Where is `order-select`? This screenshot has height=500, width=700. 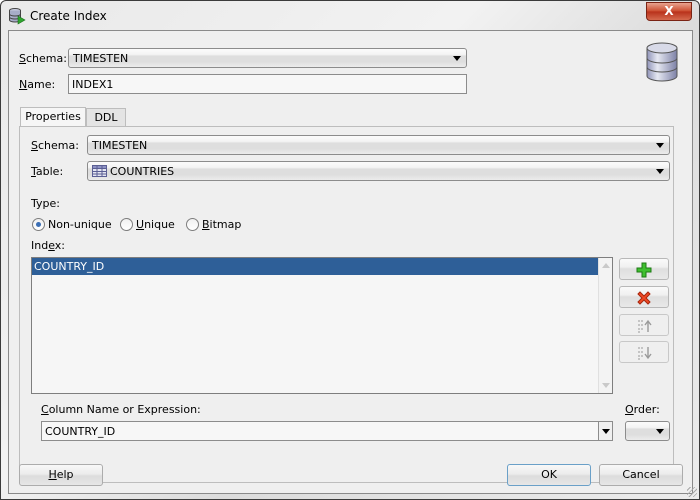
order-select is located at coordinates (647, 431).